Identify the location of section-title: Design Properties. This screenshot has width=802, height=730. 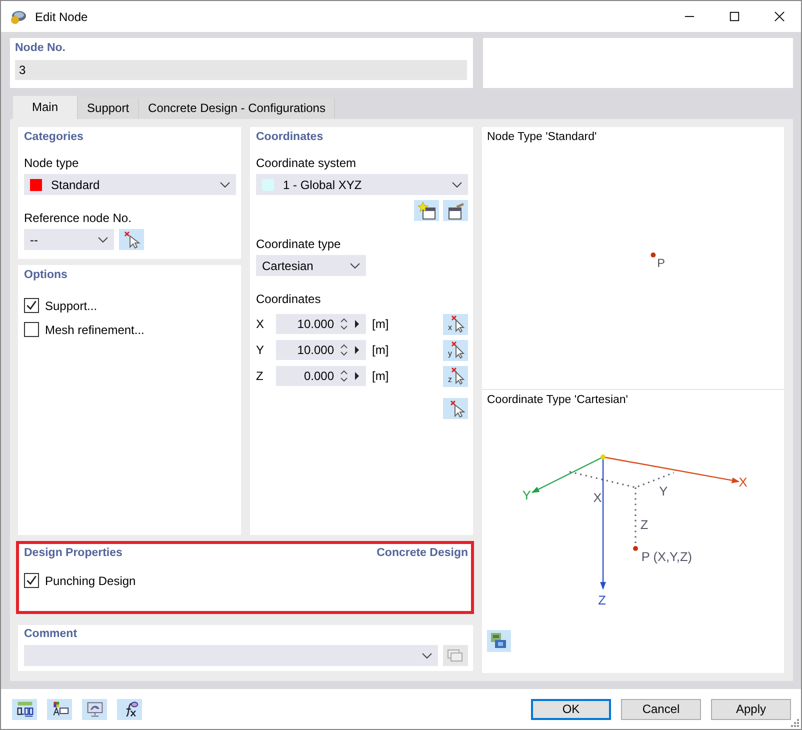
(73, 553).